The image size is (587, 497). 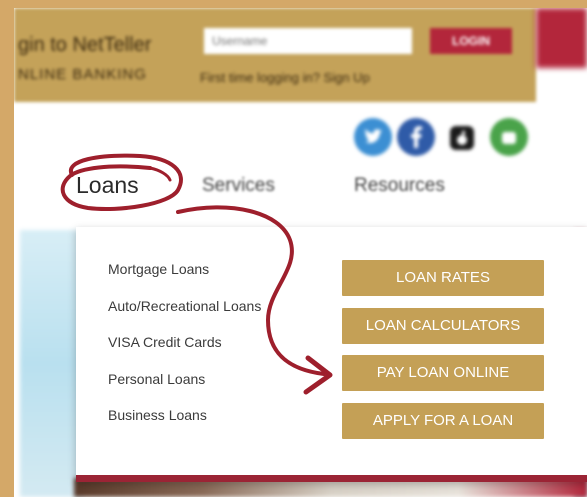 What do you see at coordinates (509, 137) in the screenshot?
I see `android-icon` at bounding box center [509, 137].